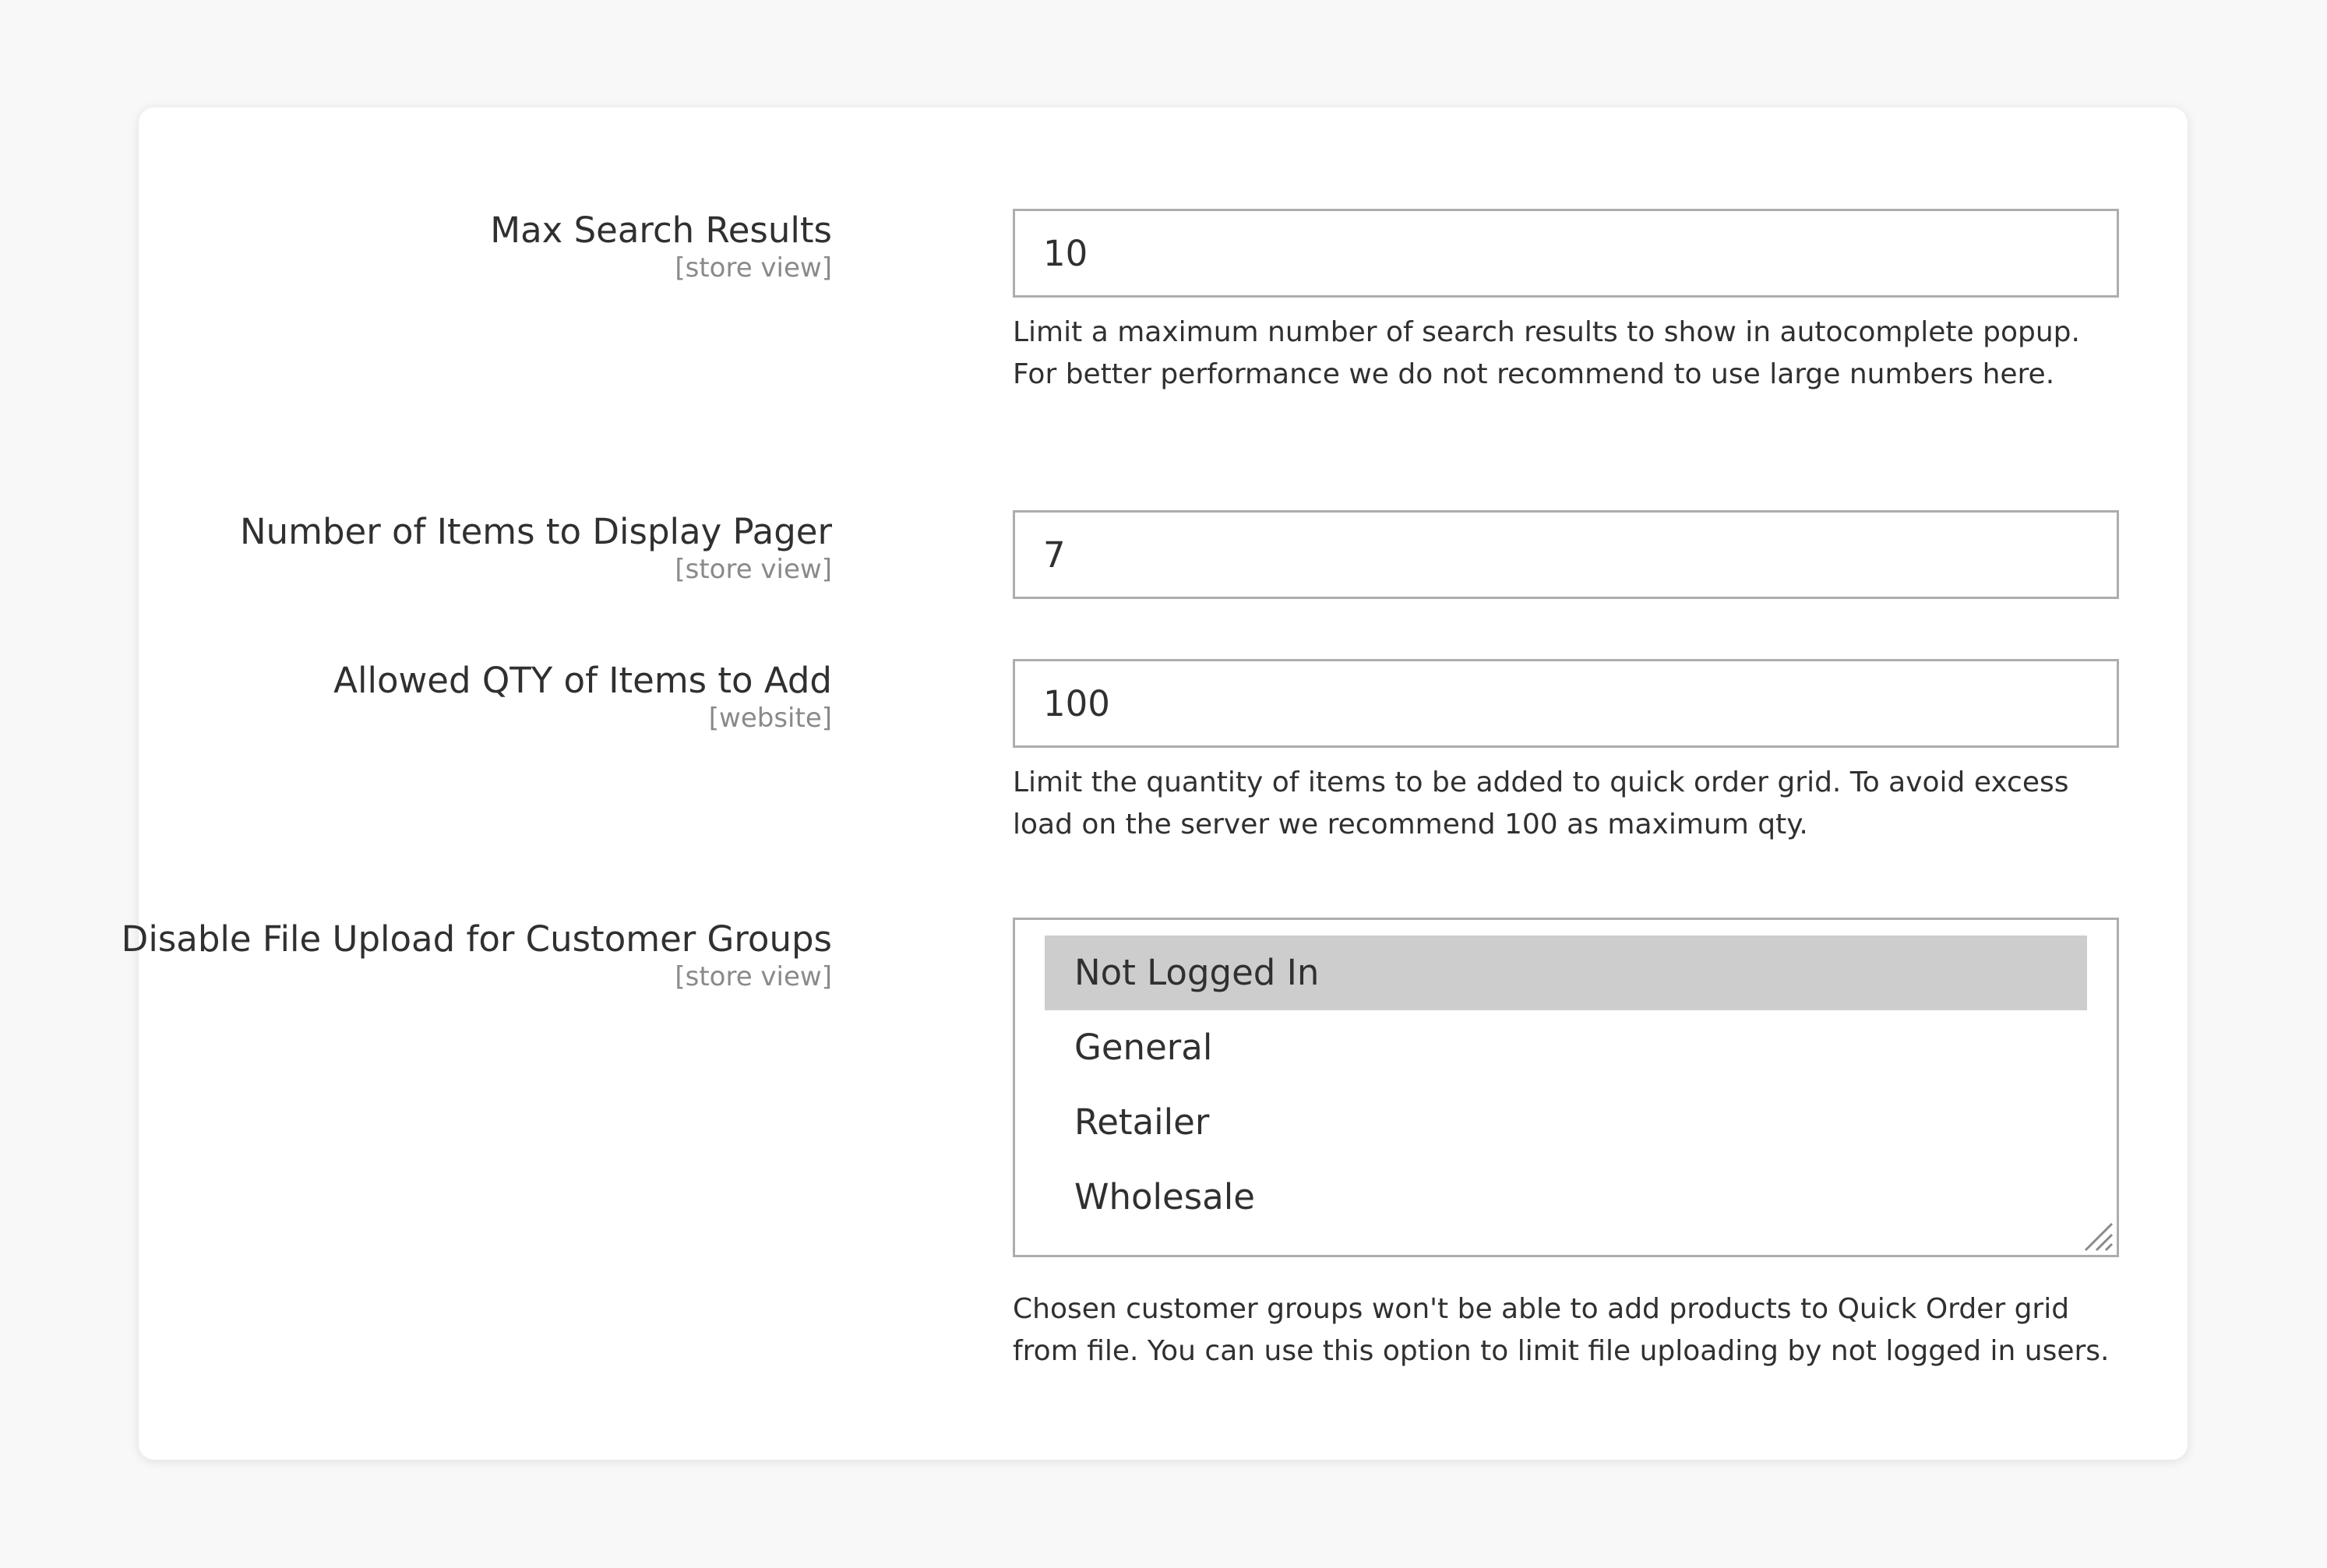  Describe the element at coordinates (1566, 703) in the screenshot. I see `allowed-qty-input` at that location.